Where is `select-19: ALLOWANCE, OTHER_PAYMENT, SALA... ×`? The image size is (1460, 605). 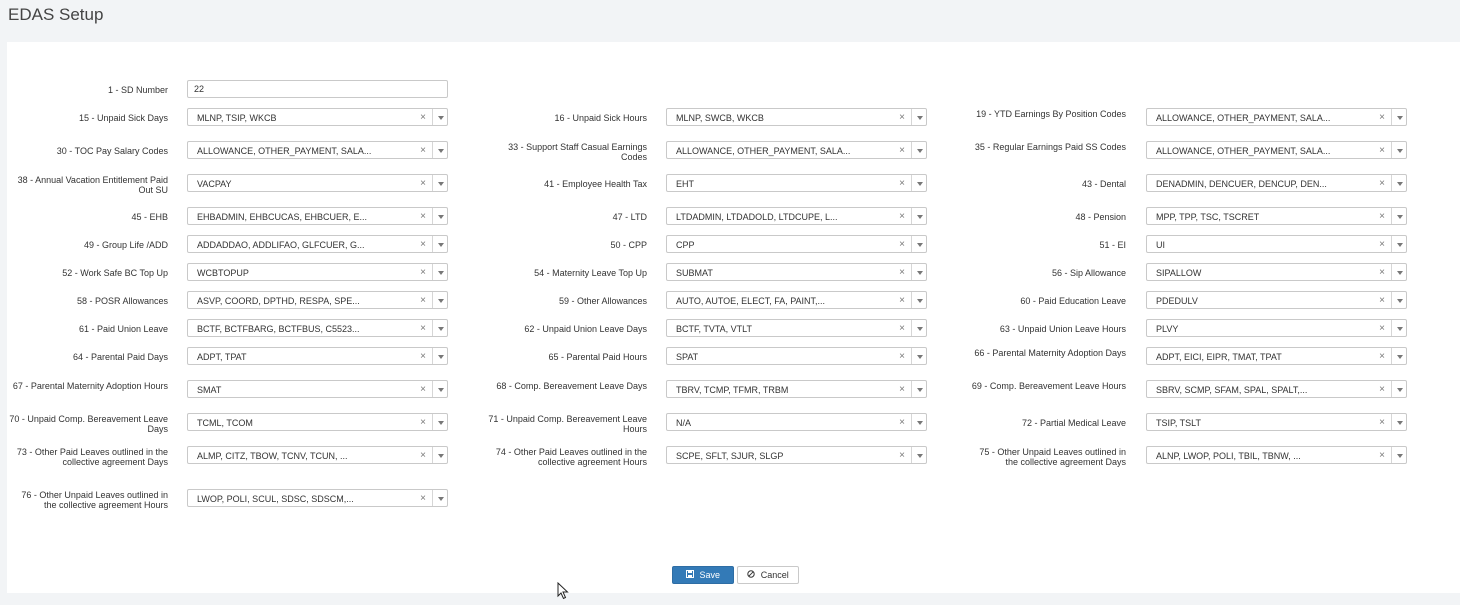
select-19: ALLOWANCE, OTHER_PAYMENT, SALA... × is located at coordinates (1276, 117).